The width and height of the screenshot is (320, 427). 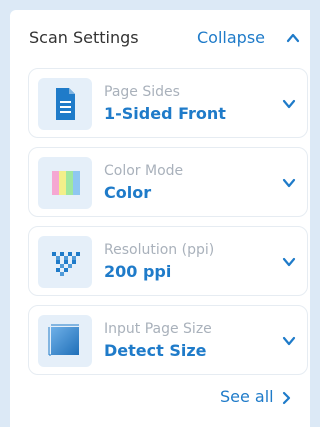 I want to click on chevron-right-icon, so click(x=286, y=398).